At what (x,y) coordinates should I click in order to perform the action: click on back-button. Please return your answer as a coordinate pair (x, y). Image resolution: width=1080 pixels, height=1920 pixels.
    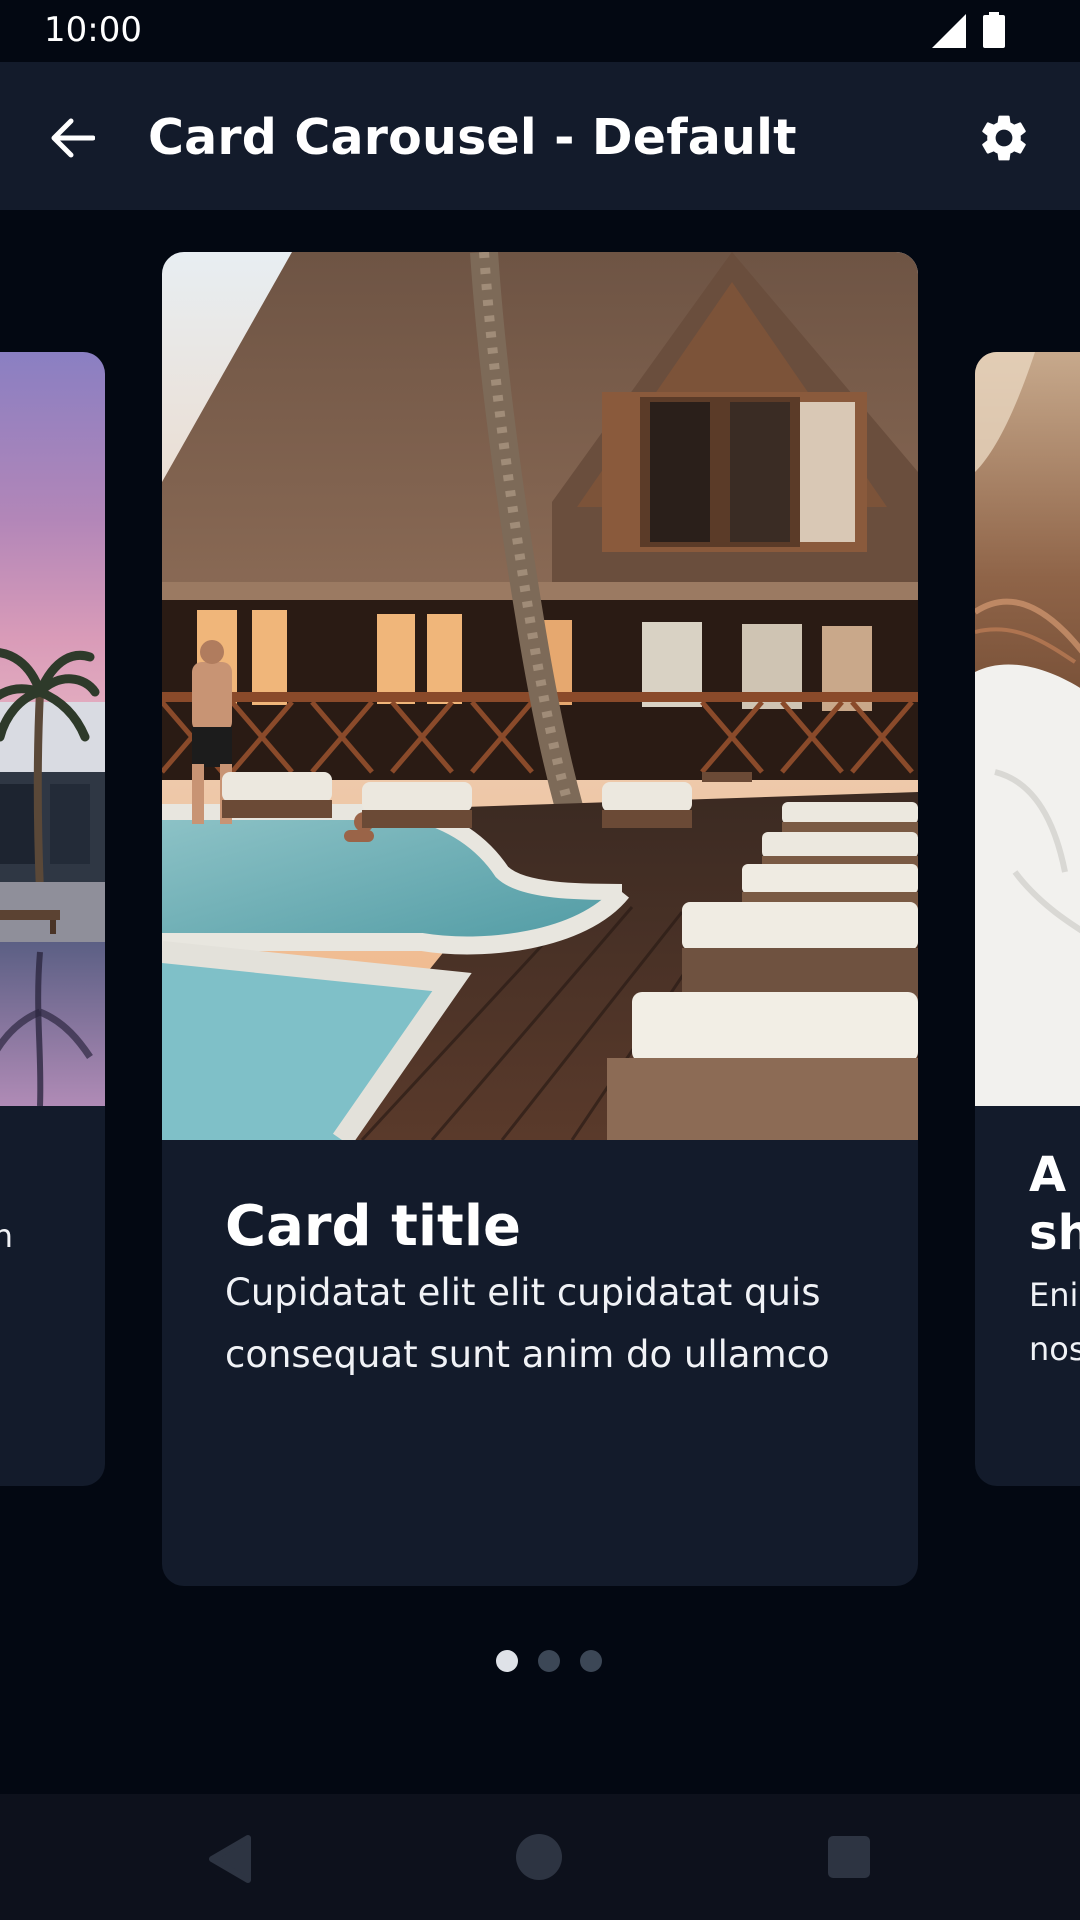
    Looking at the image, I should click on (72, 138).